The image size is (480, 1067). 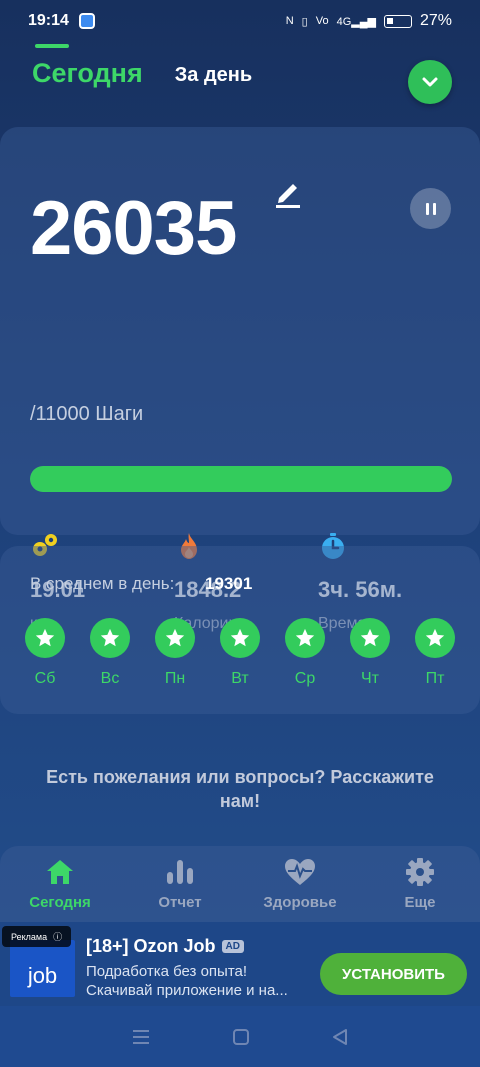 I want to click on pause-icon, so click(x=427, y=208).